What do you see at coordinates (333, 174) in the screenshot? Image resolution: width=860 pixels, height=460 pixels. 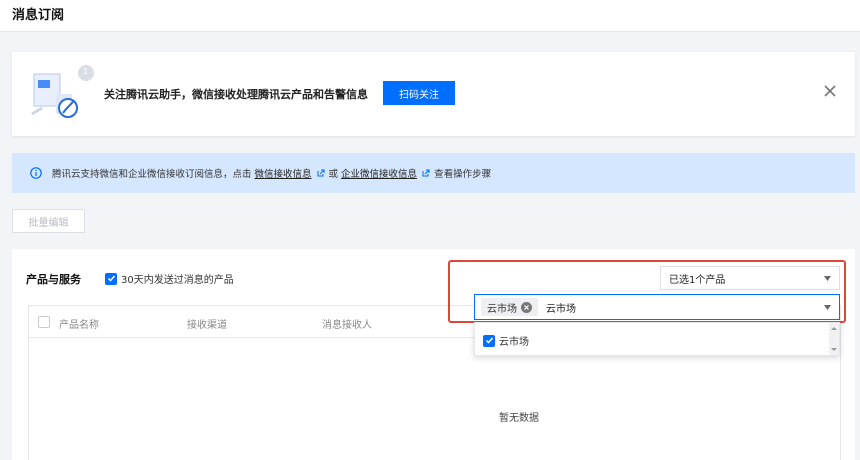 I see `info-or-text: 或` at bounding box center [333, 174].